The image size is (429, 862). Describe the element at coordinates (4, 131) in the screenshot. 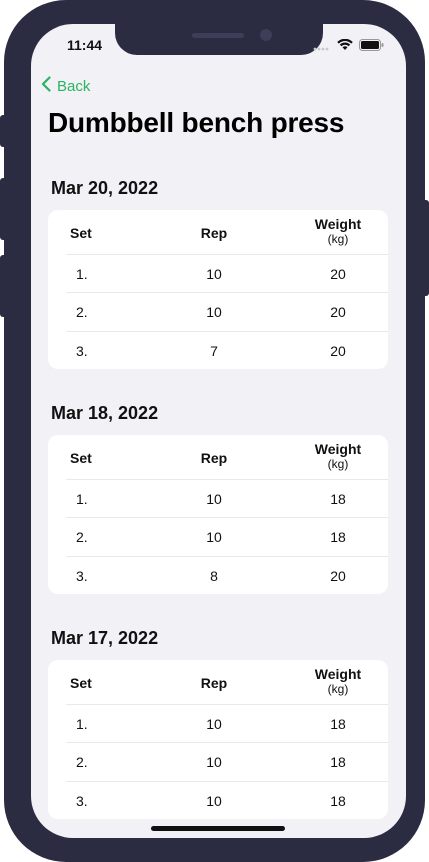

I see `mute-switch` at that location.